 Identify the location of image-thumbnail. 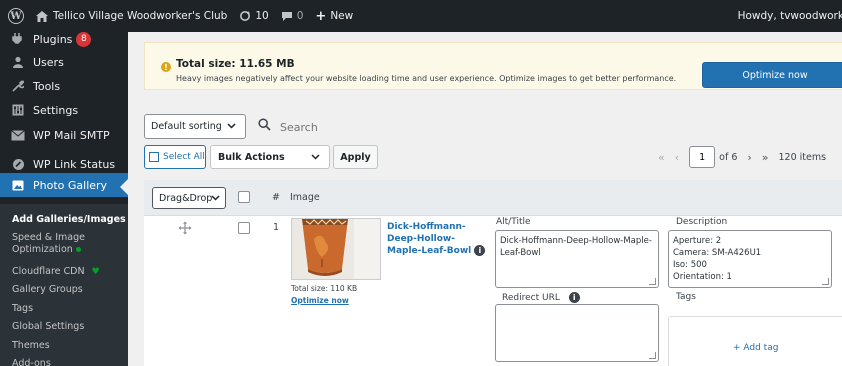
(336, 249).